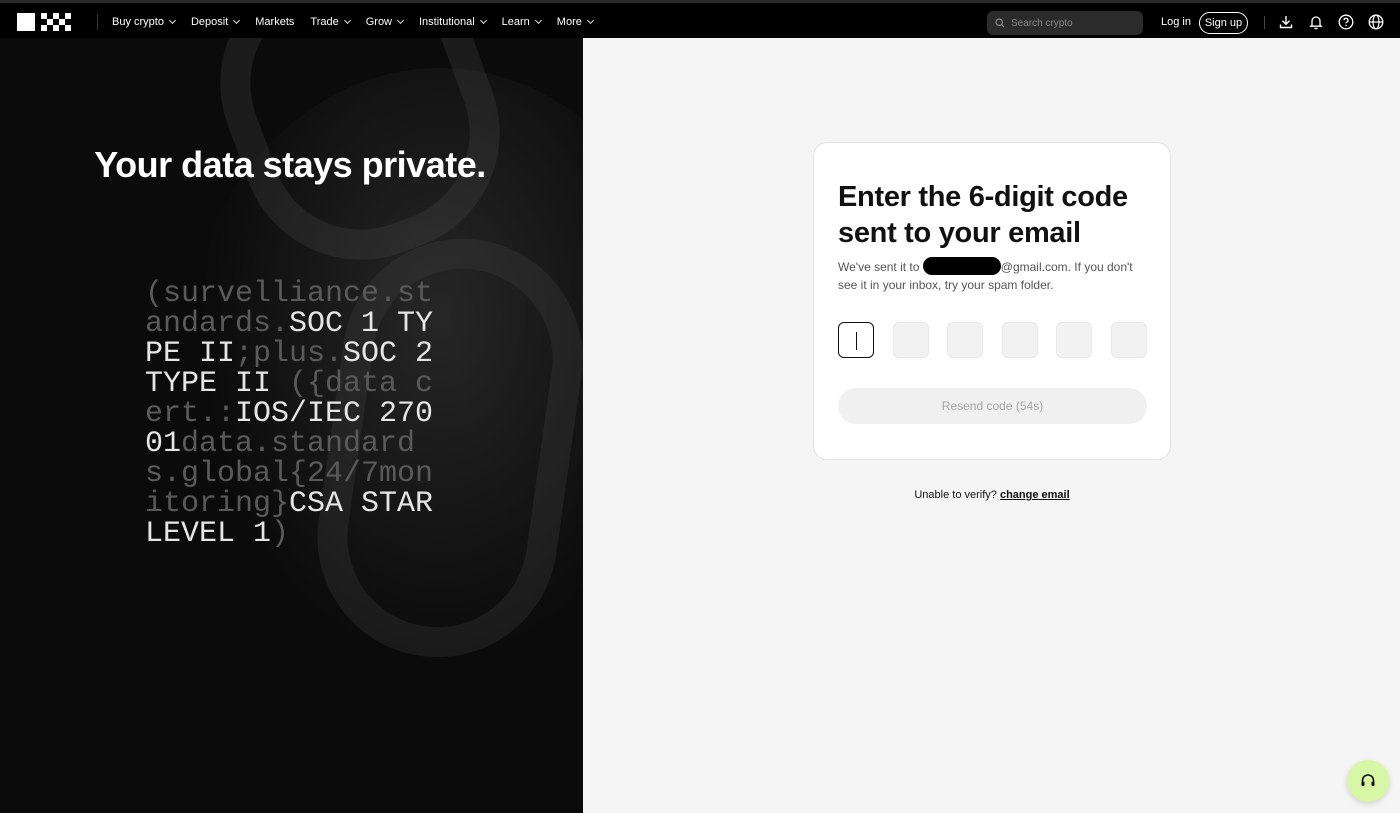 This screenshot has width=1400, height=813. What do you see at coordinates (1346, 22) in the screenshot?
I see `help-icon` at bounding box center [1346, 22].